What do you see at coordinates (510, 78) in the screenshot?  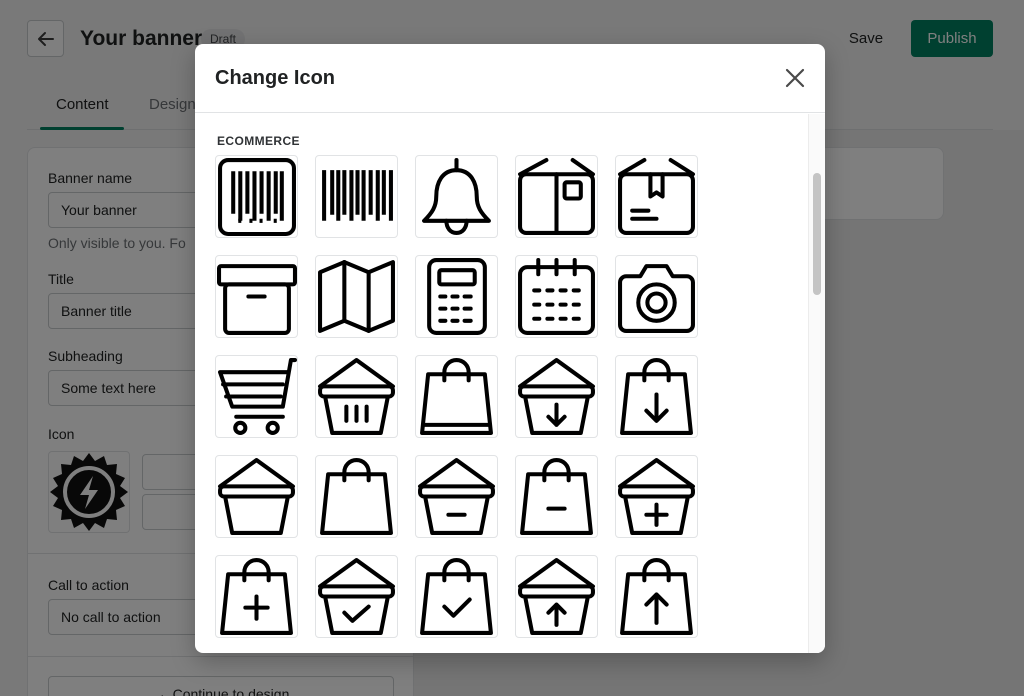 I see `modal-header: Change Icon` at bounding box center [510, 78].